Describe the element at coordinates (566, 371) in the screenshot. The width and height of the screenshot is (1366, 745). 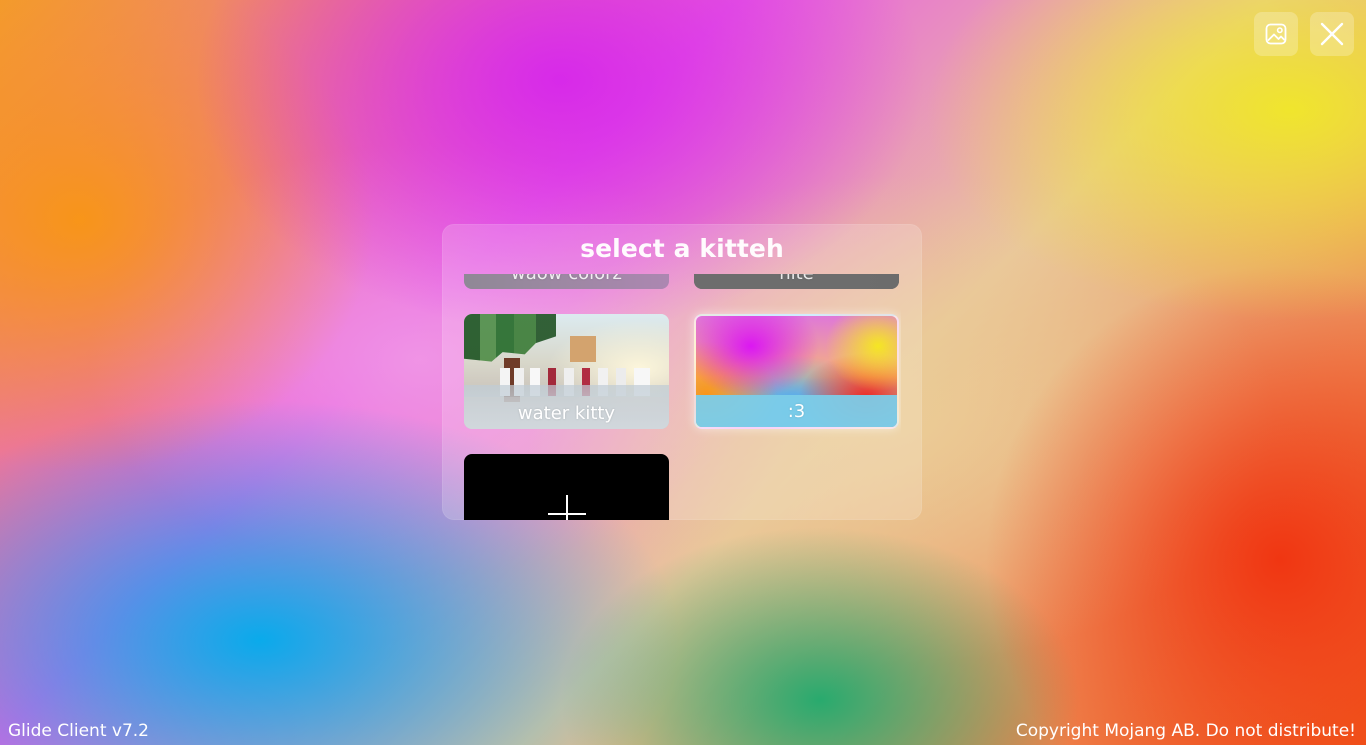
I see `kitteh-card-water-kitty: water kitty` at that location.